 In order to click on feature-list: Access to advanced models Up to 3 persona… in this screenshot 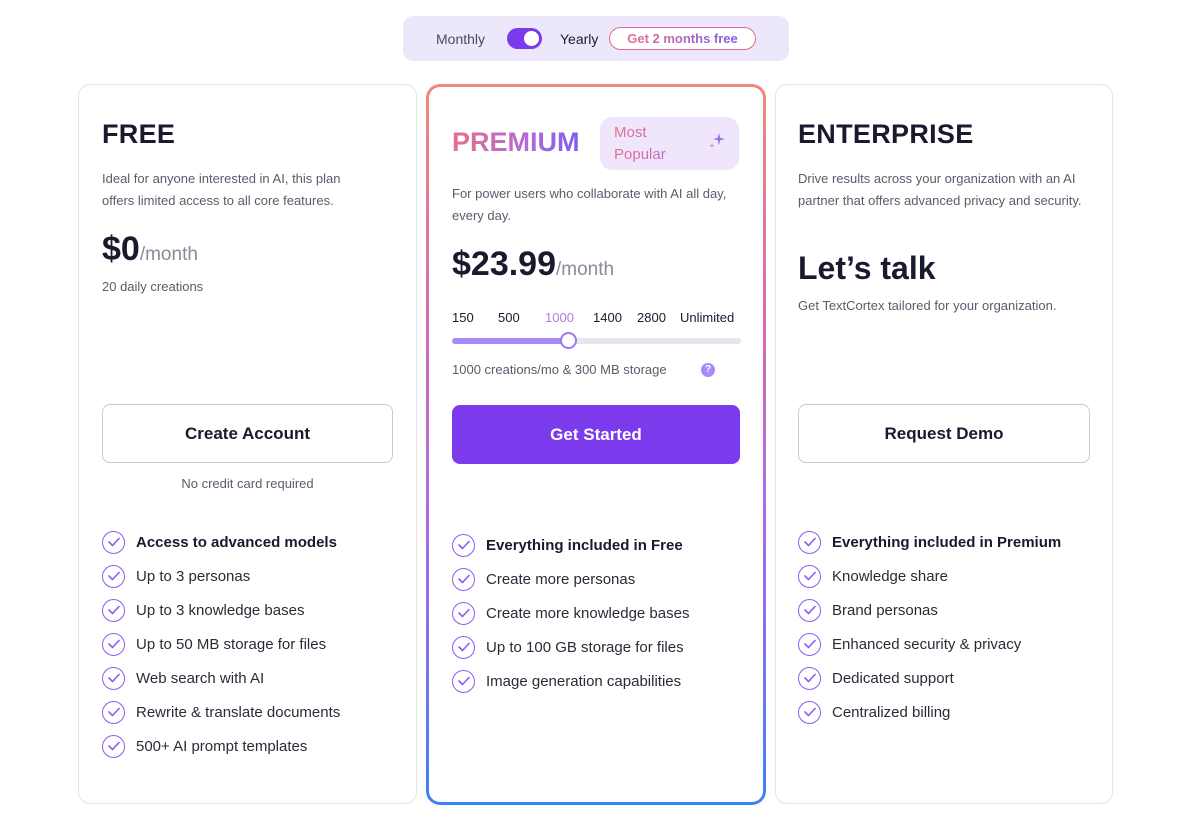, I will do `click(221, 644)`.